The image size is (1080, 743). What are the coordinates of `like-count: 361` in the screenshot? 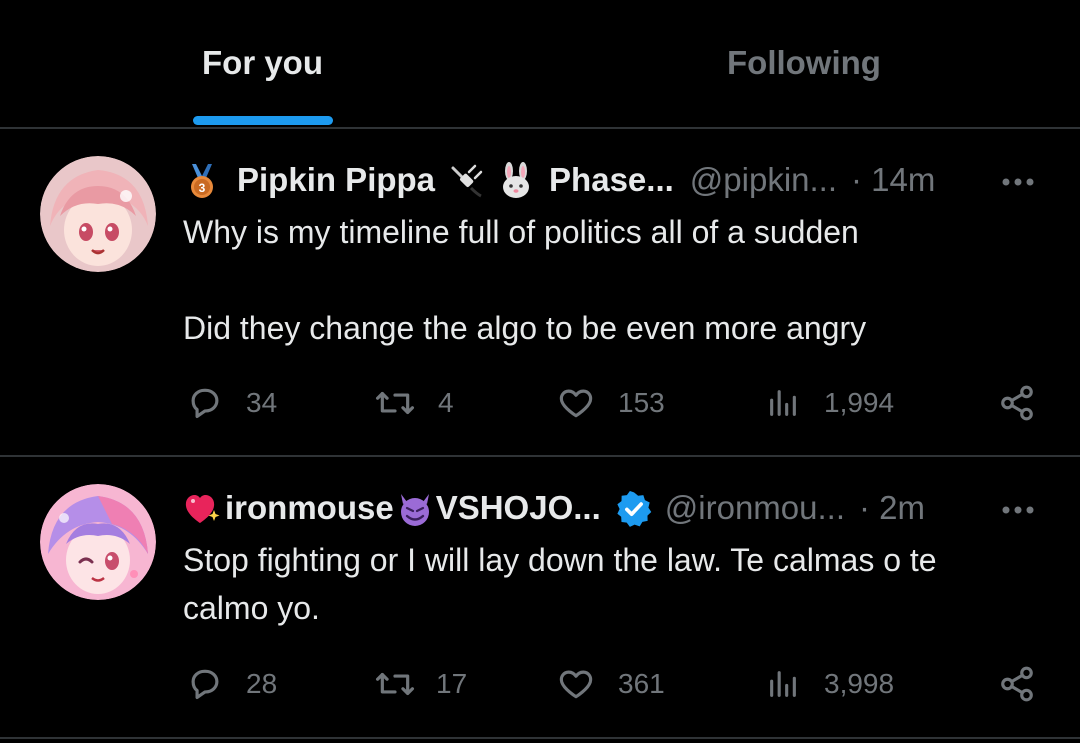 It's located at (641, 683).